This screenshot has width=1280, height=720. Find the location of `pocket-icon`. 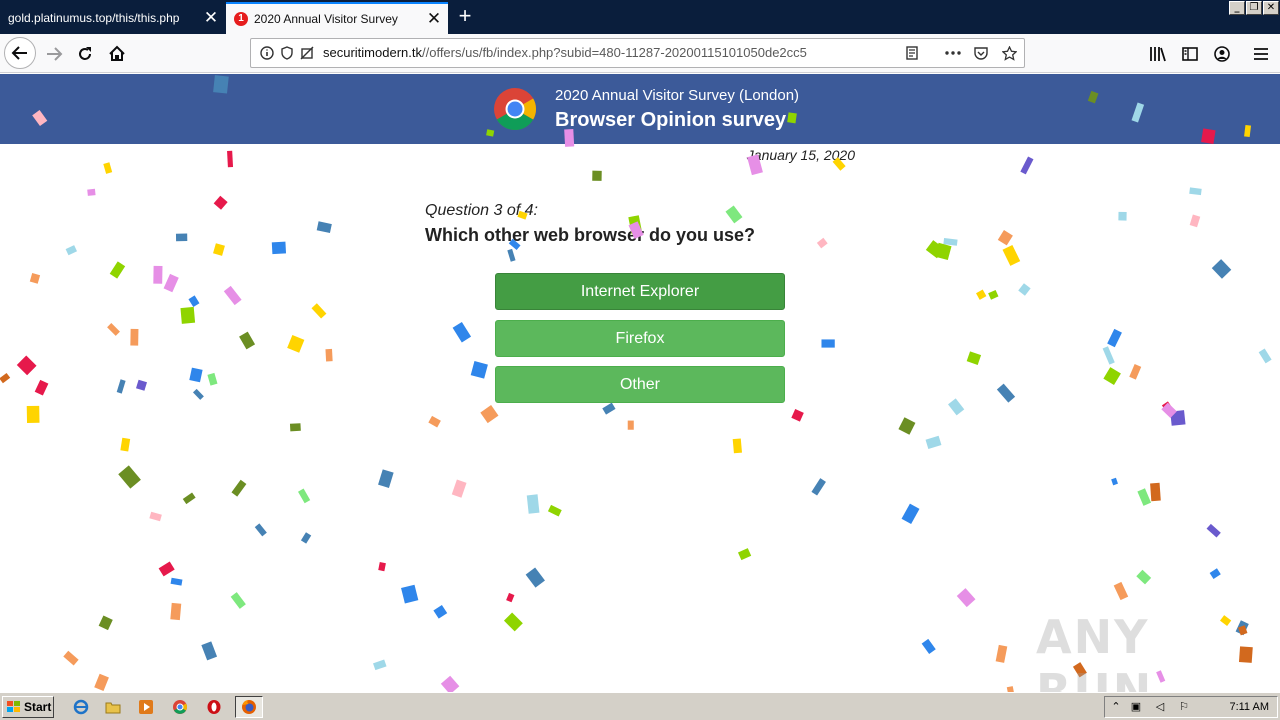

pocket-icon is located at coordinates (981, 53).